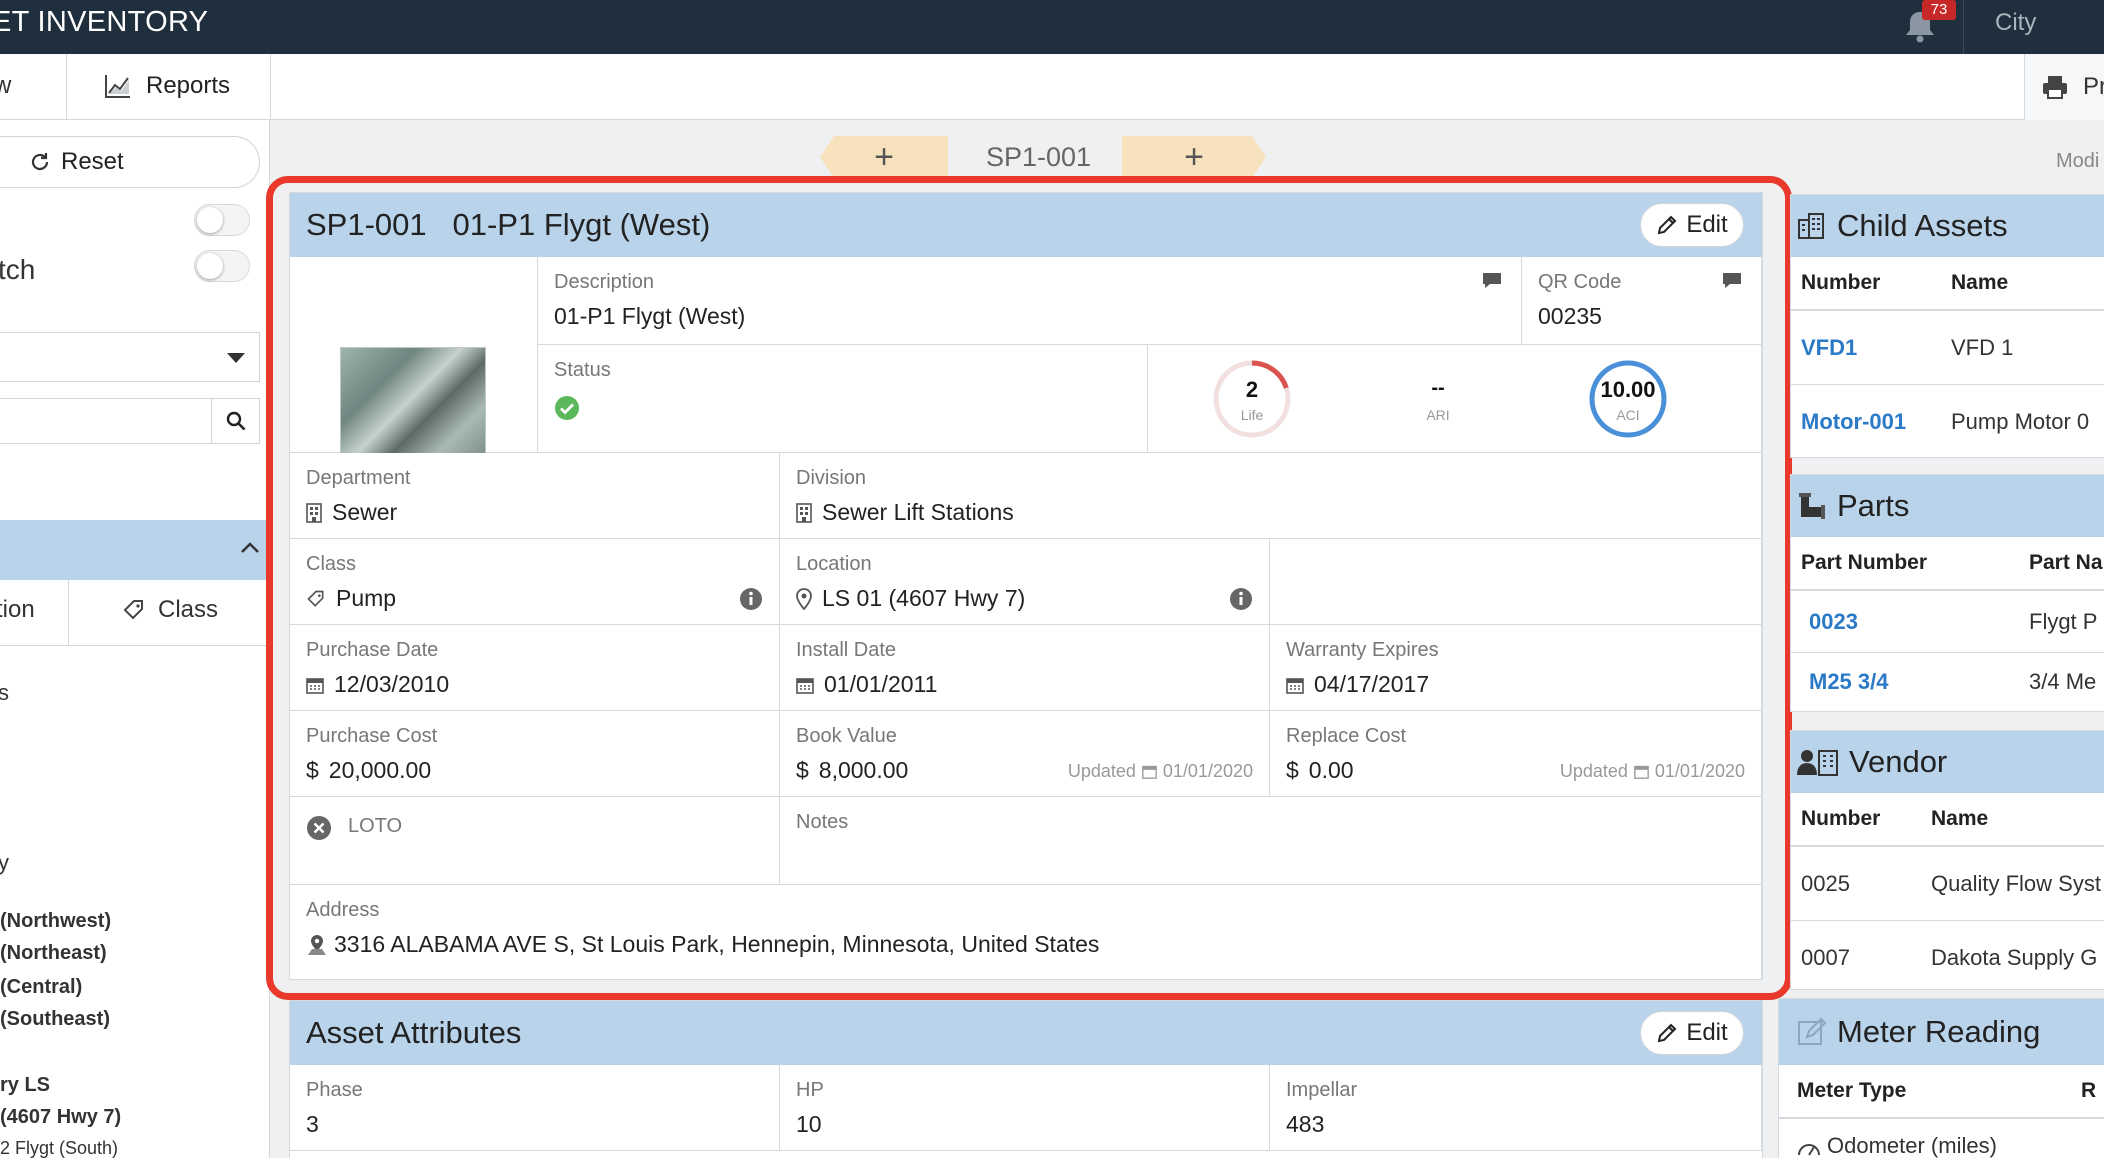  Describe the element at coordinates (834, 564) in the screenshot. I see `location-label: Location` at that location.